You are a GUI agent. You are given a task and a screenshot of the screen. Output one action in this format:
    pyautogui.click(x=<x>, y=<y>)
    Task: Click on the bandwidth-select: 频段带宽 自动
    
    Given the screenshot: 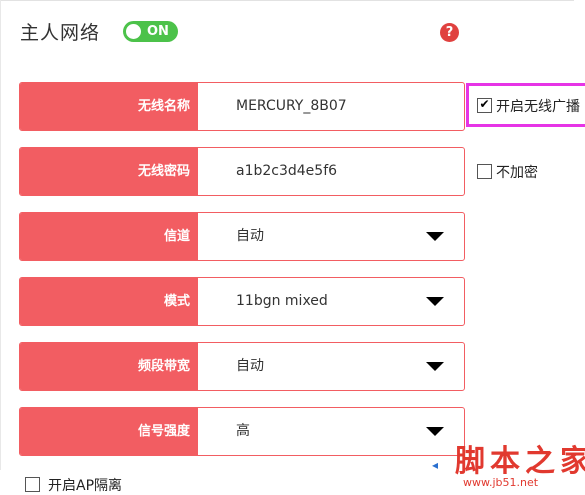 What is the action you would take?
    pyautogui.click(x=242, y=366)
    